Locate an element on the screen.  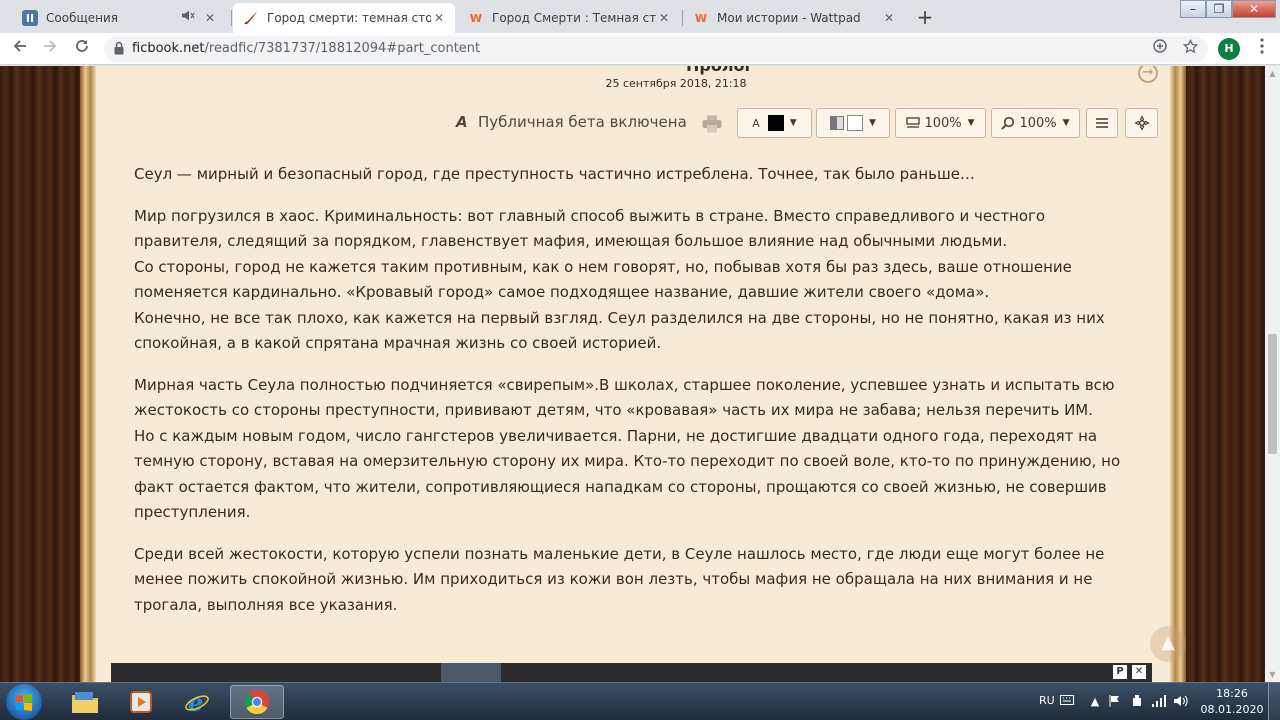
lines-icon is located at coordinates (1102, 123).